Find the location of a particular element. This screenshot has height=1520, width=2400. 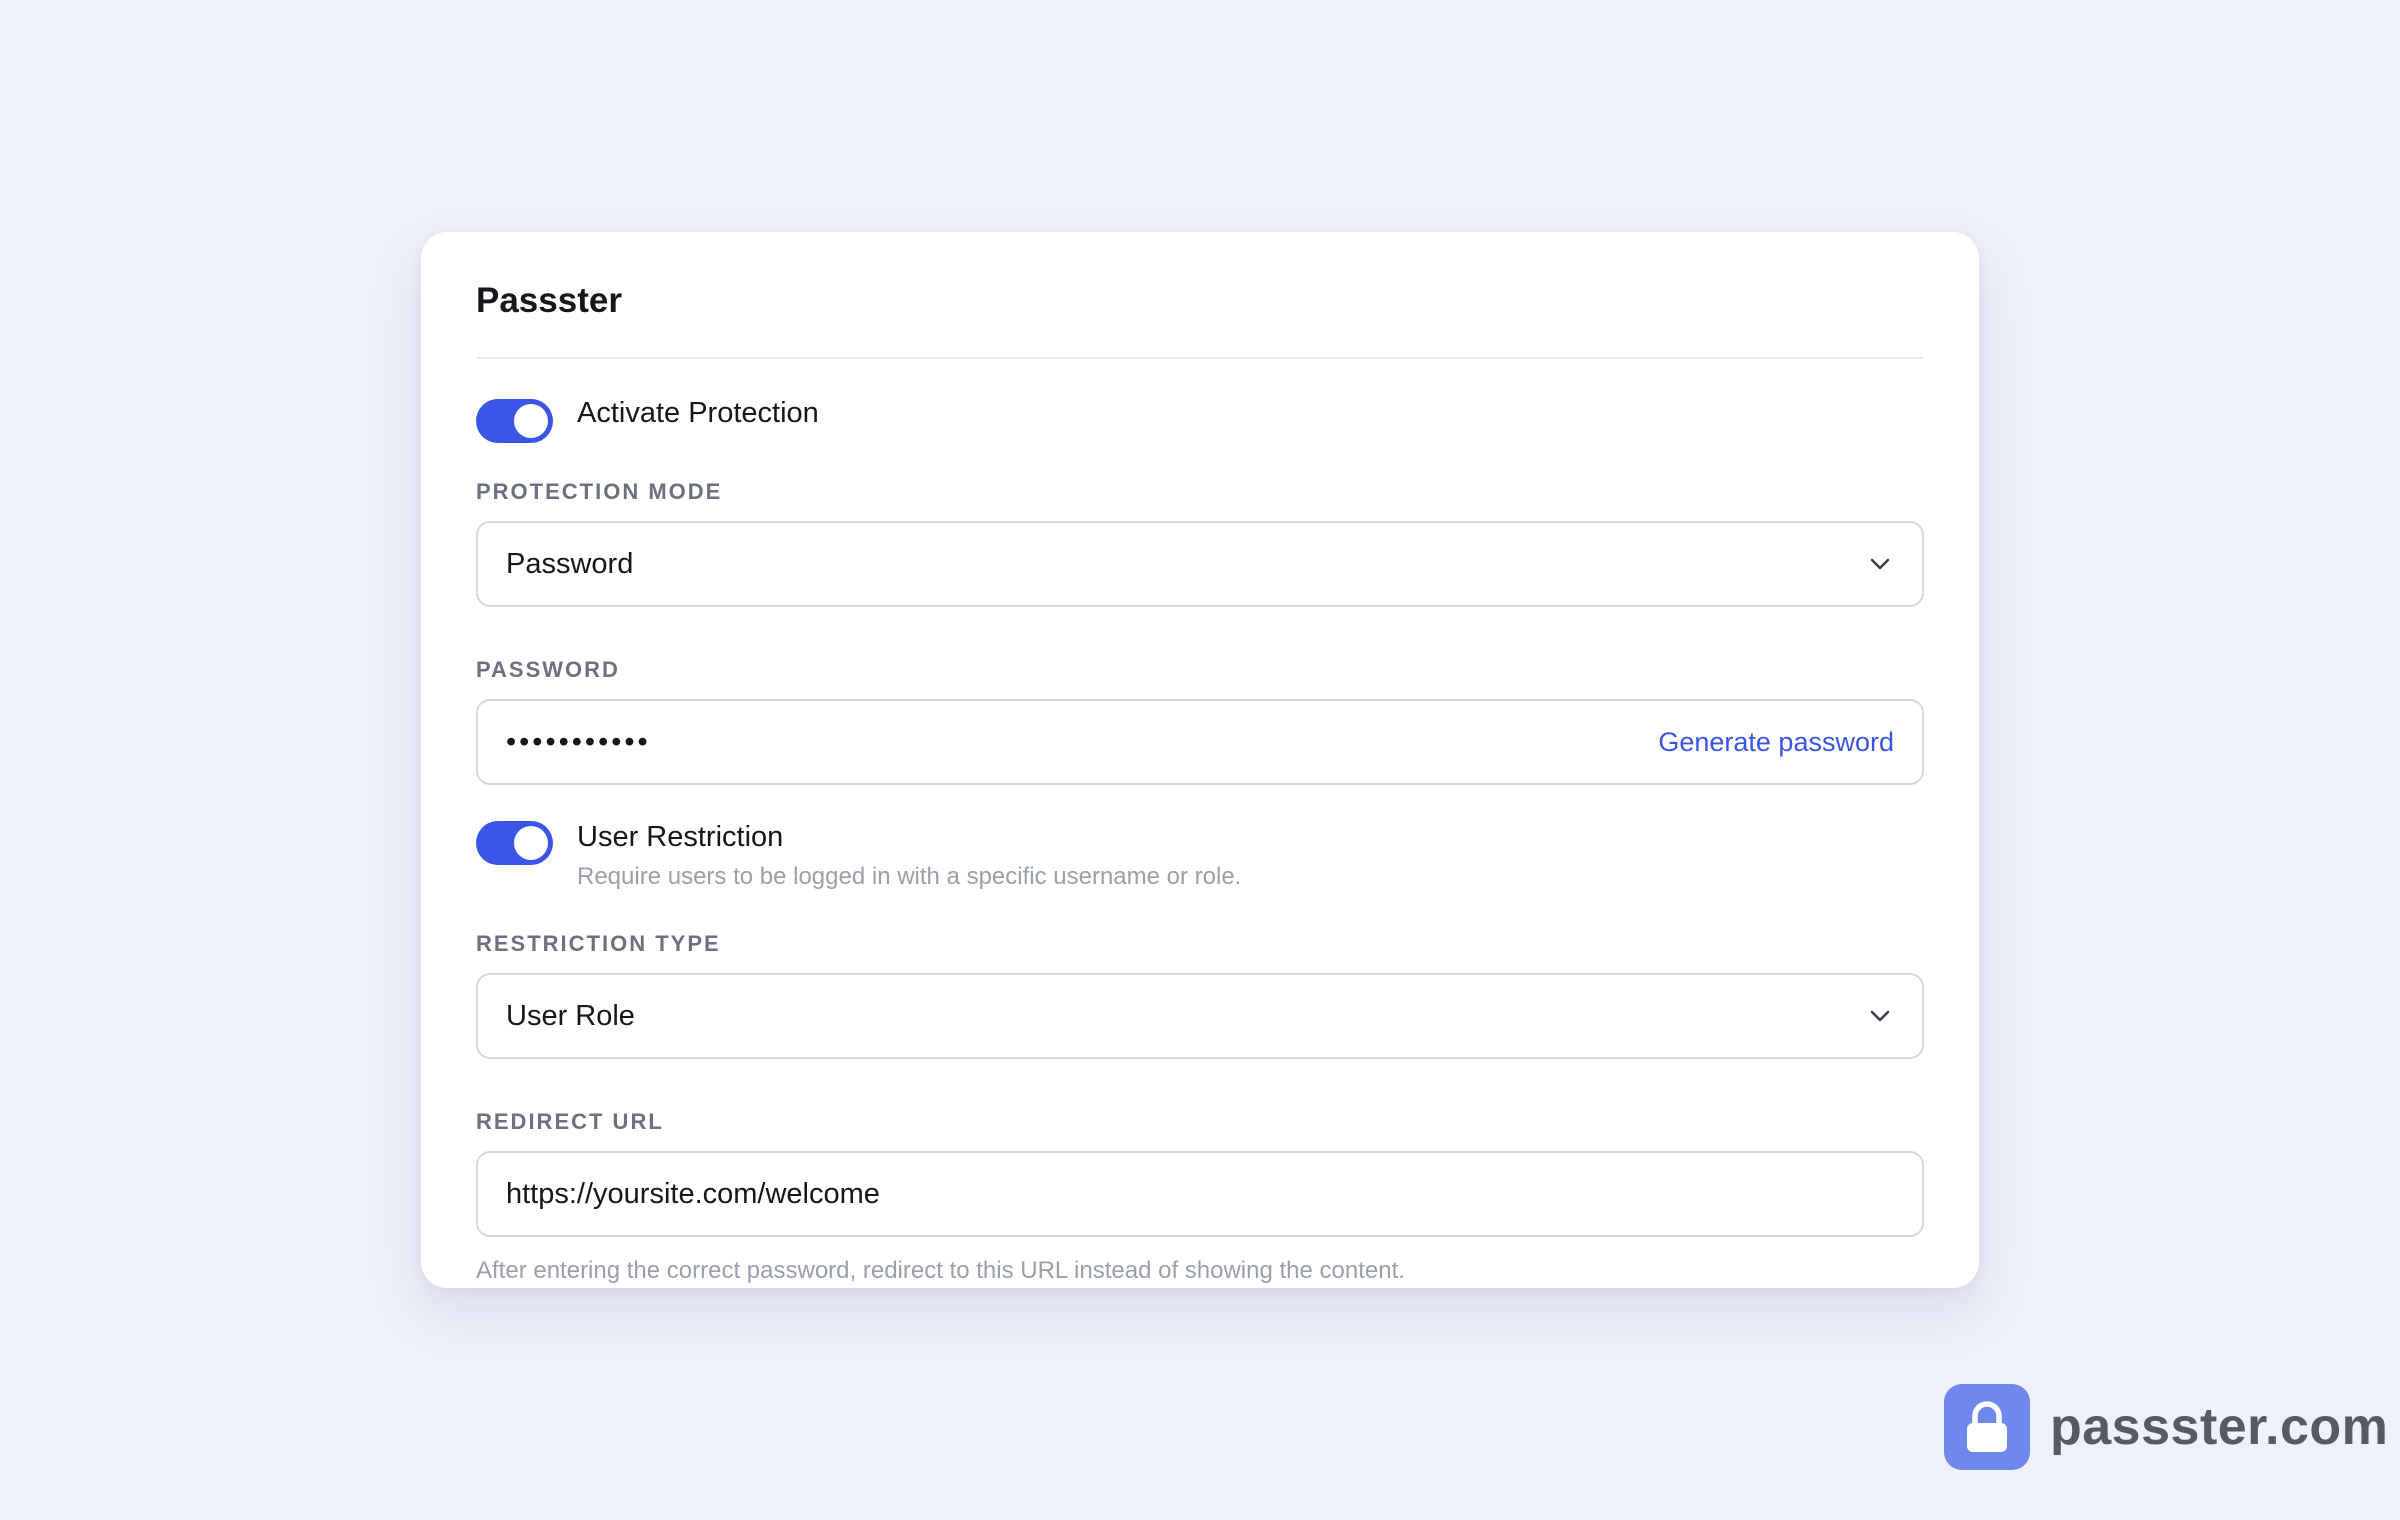

redirect-url-input: https://yoursite.com/welcome is located at coordinates (1200, 1194).